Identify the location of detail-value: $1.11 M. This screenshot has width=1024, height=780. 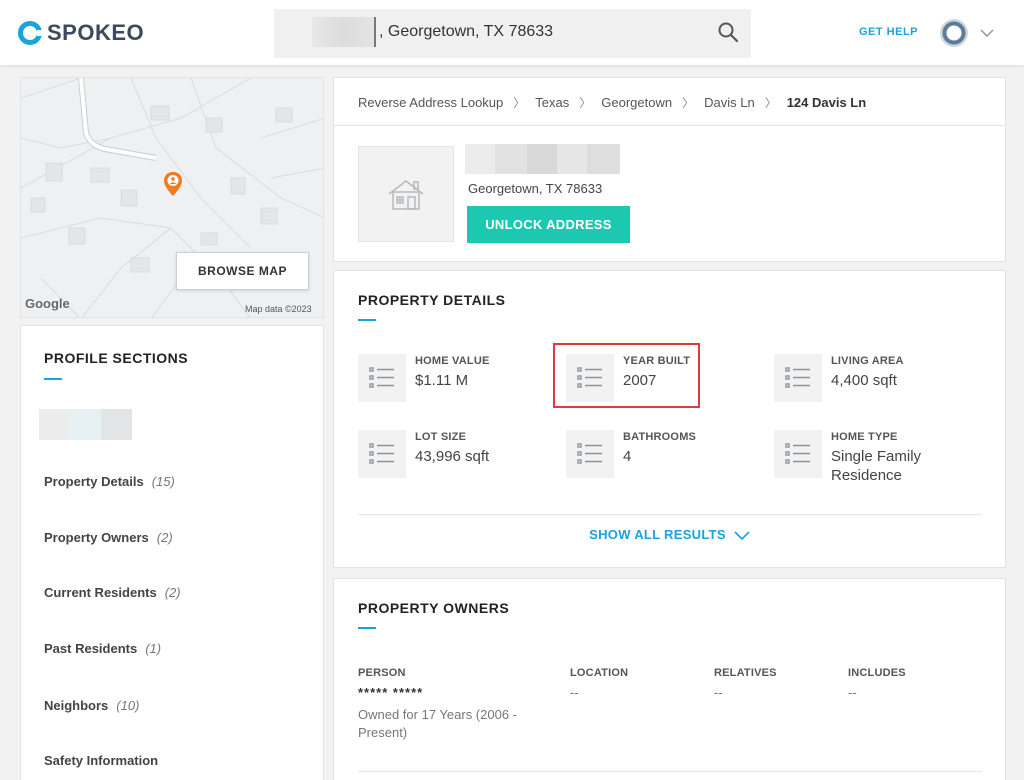
(442, 380).